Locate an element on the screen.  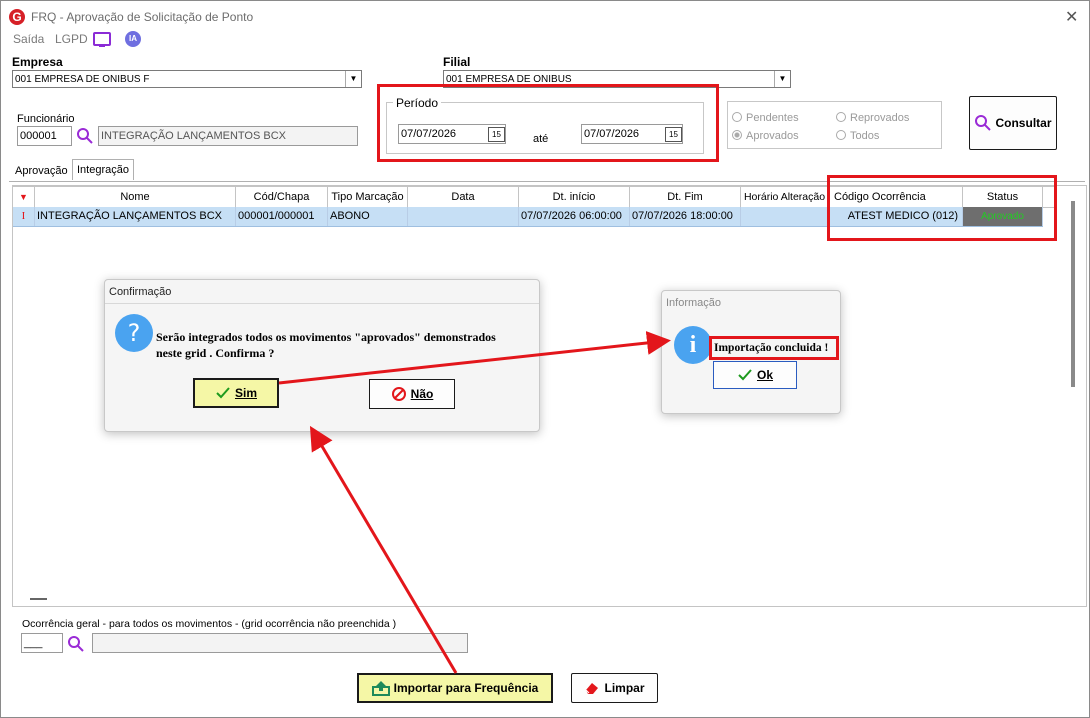
col-tipo-marcacao: Tipo Marcação is located at coordinates (368, 197).